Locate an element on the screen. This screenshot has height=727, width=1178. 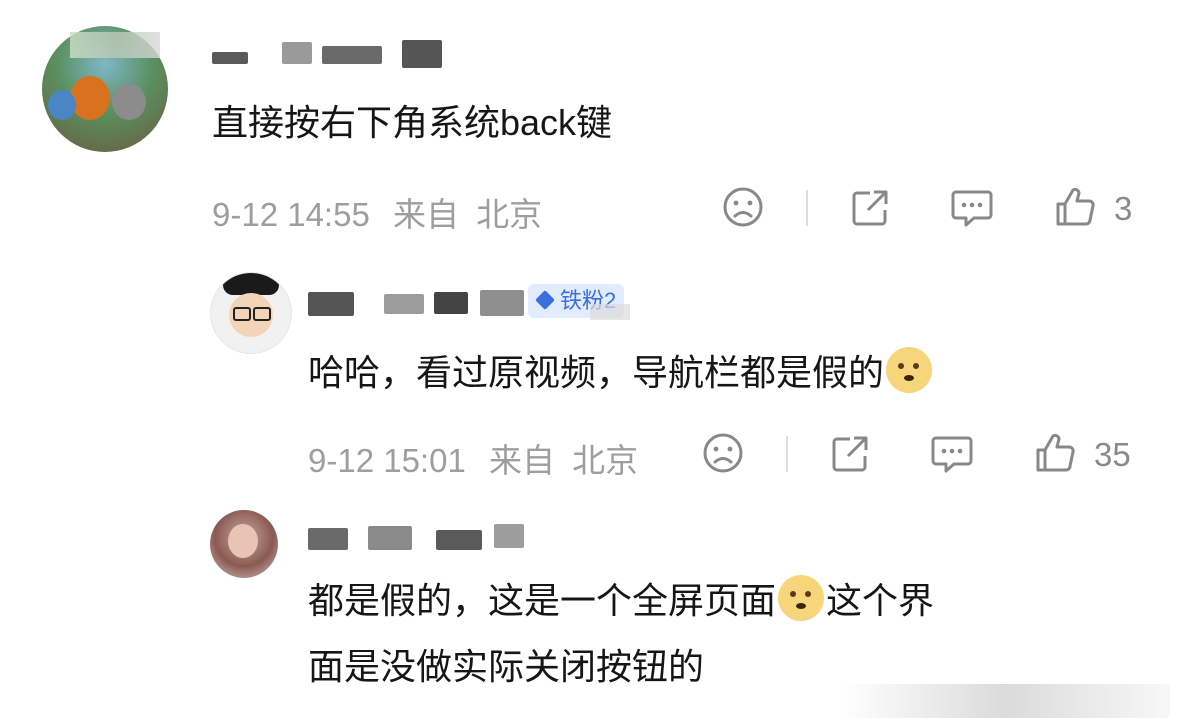
avatar-face is located at coordinates (243, 541).